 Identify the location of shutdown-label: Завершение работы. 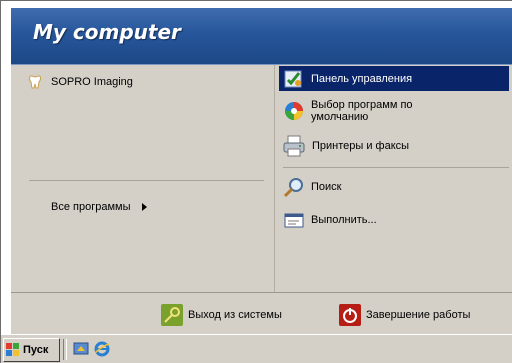
(418, 315).